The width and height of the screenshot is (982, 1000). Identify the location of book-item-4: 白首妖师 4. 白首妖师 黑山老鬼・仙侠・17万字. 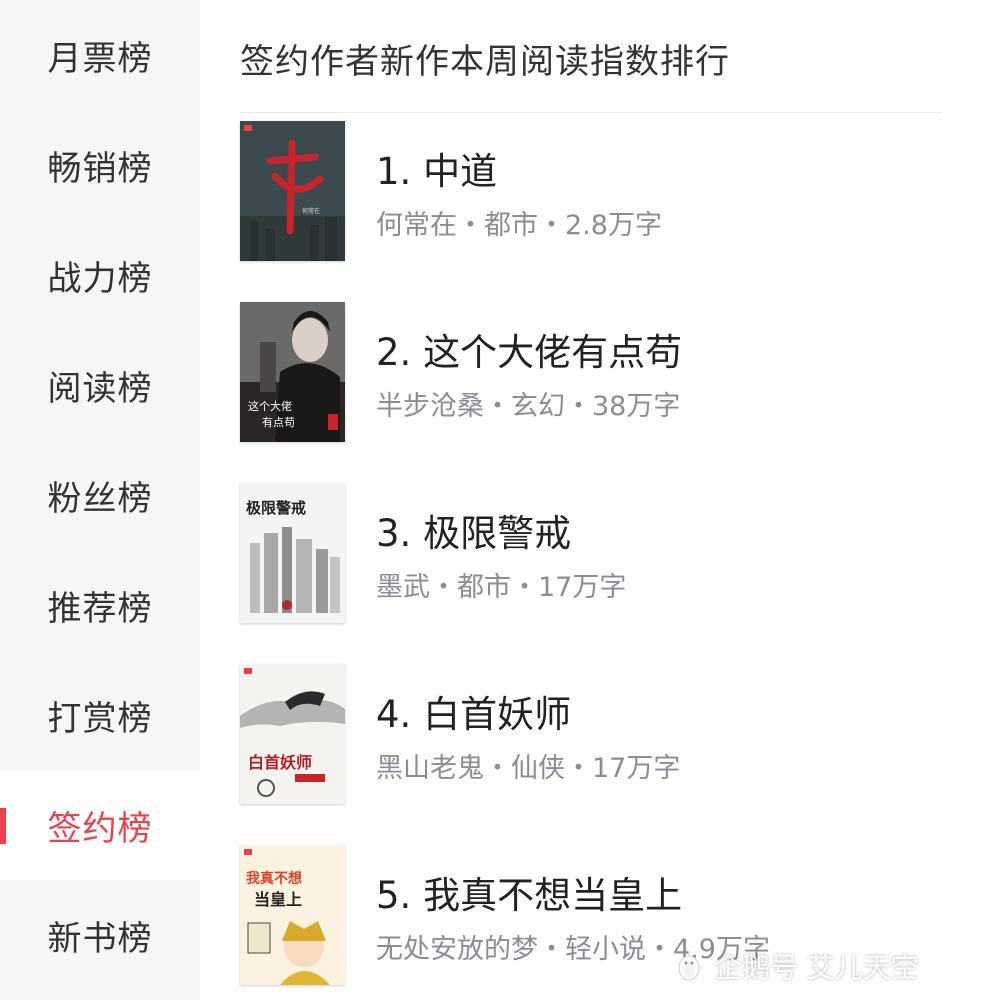
(591, 735).